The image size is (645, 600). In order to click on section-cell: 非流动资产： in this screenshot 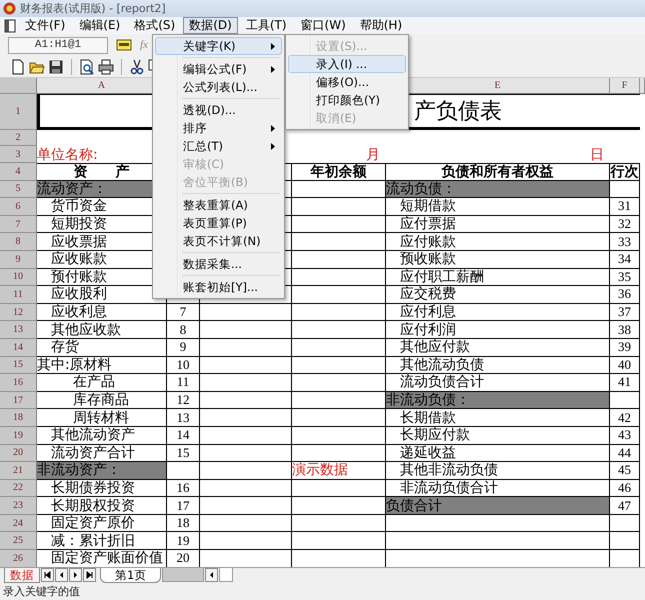, I will do `click(102, 471)`.